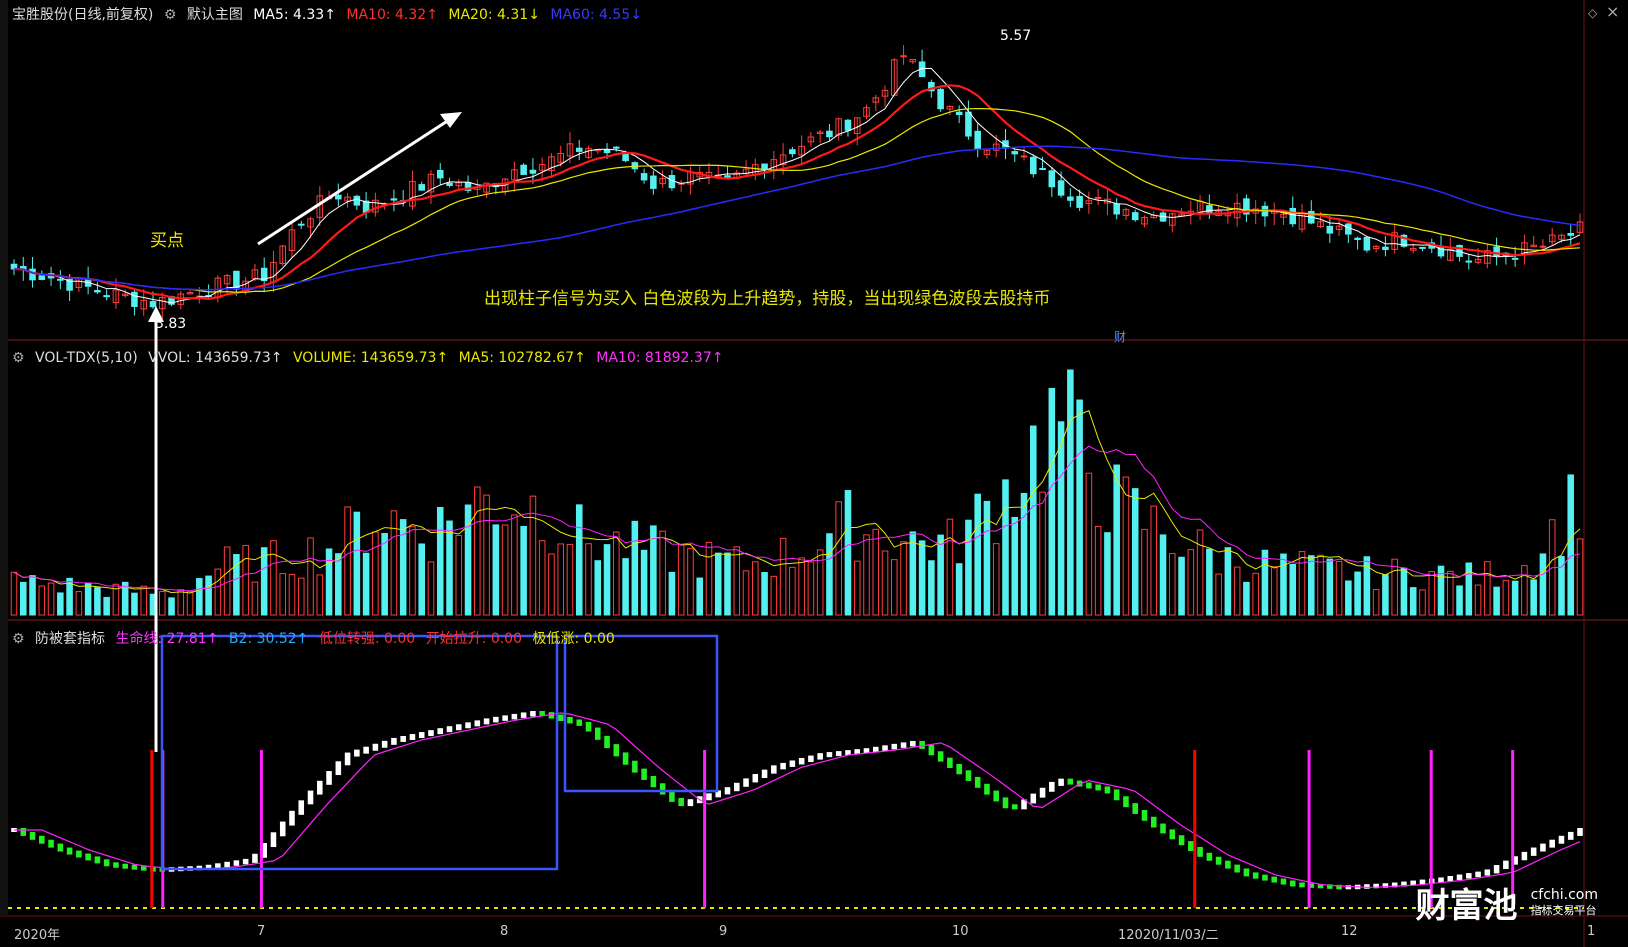 Image resolution: width=1628 pixels, height=947 pixels. What do you see at coordinates (1612, 11) in the screenshot?
I see `close-icon: ×` at bounding box center [1612, 11].